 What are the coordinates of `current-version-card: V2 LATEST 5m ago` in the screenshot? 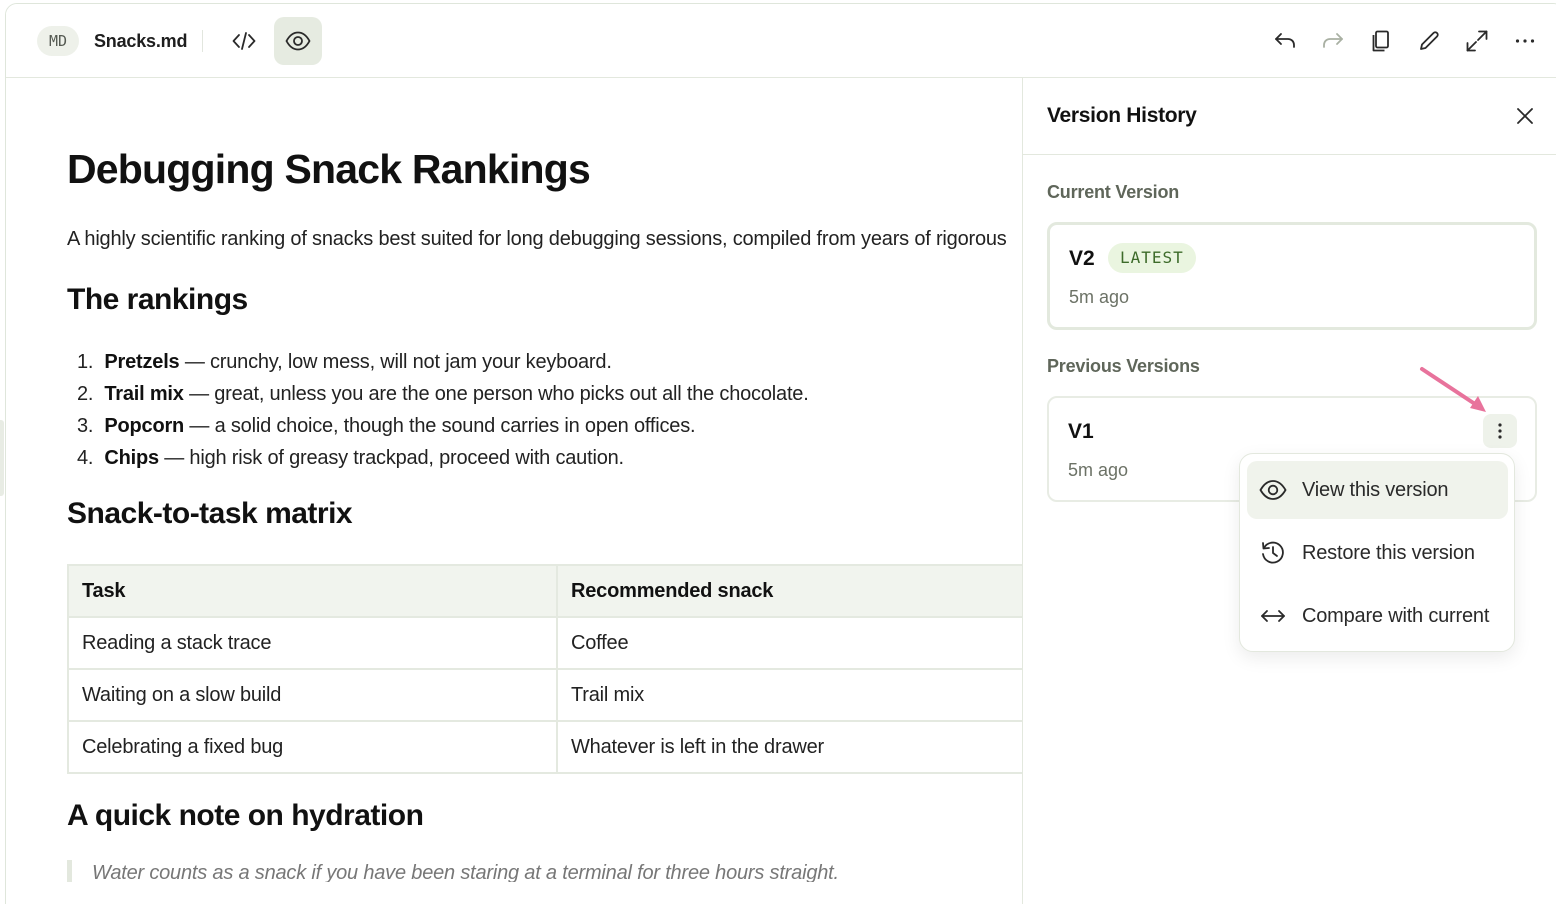 It's located at (1292, 276).